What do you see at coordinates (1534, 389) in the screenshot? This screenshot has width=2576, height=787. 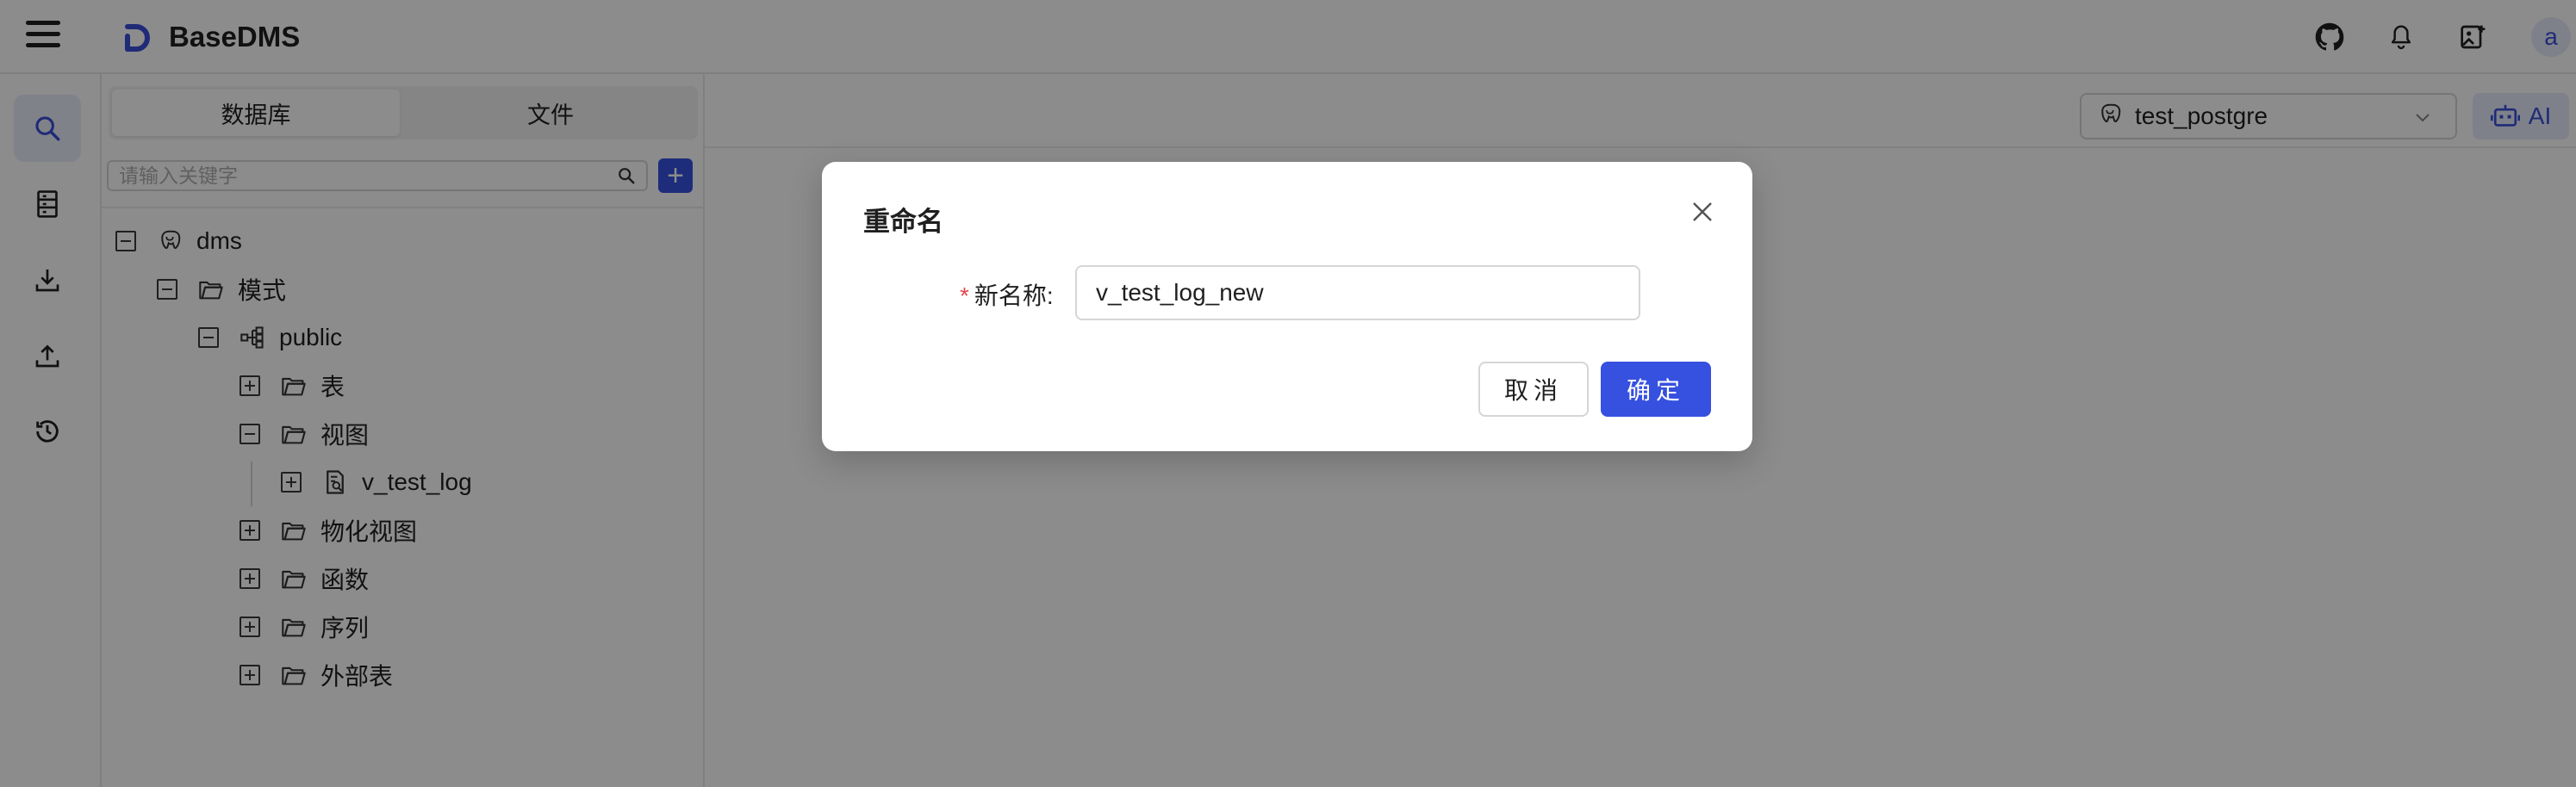 I see `cancel-button: 取消` at bounding box center [1534, 389].